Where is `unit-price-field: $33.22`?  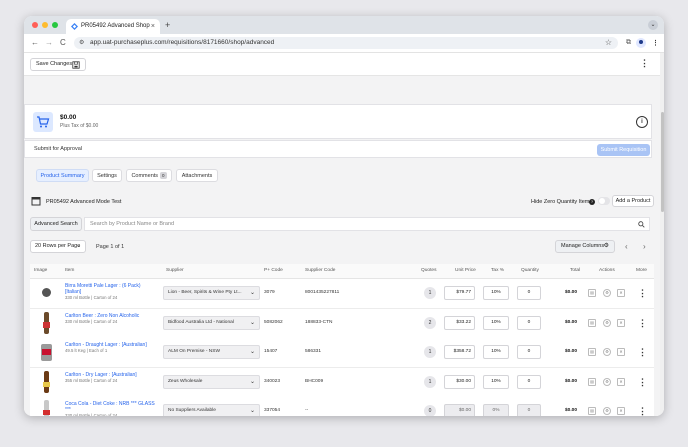 unit-price-field: $33.22 is located at coordinates (459, 322).